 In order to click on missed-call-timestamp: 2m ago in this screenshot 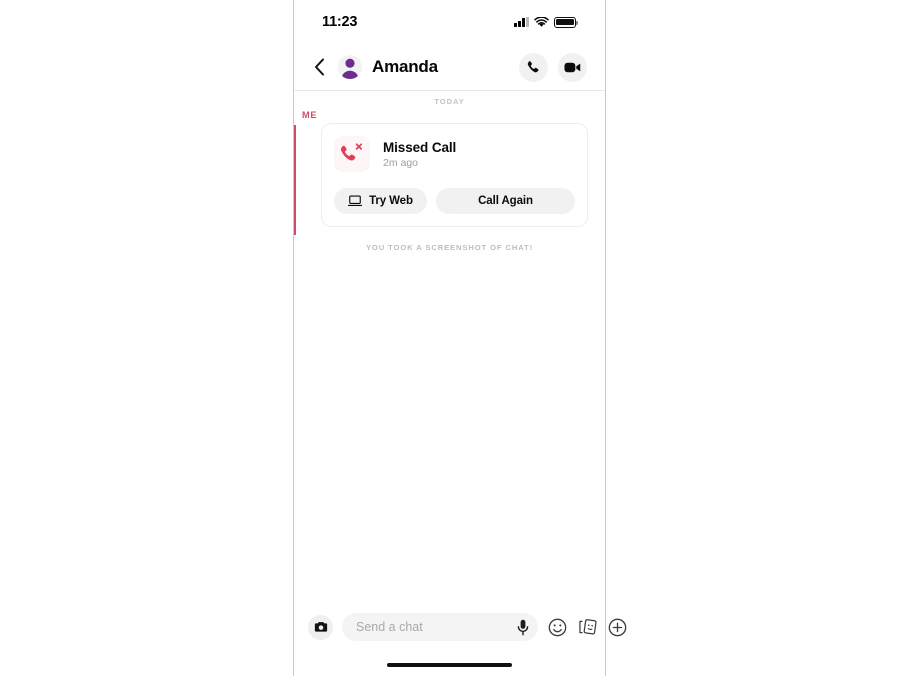, I will do `click(401, 162)`.